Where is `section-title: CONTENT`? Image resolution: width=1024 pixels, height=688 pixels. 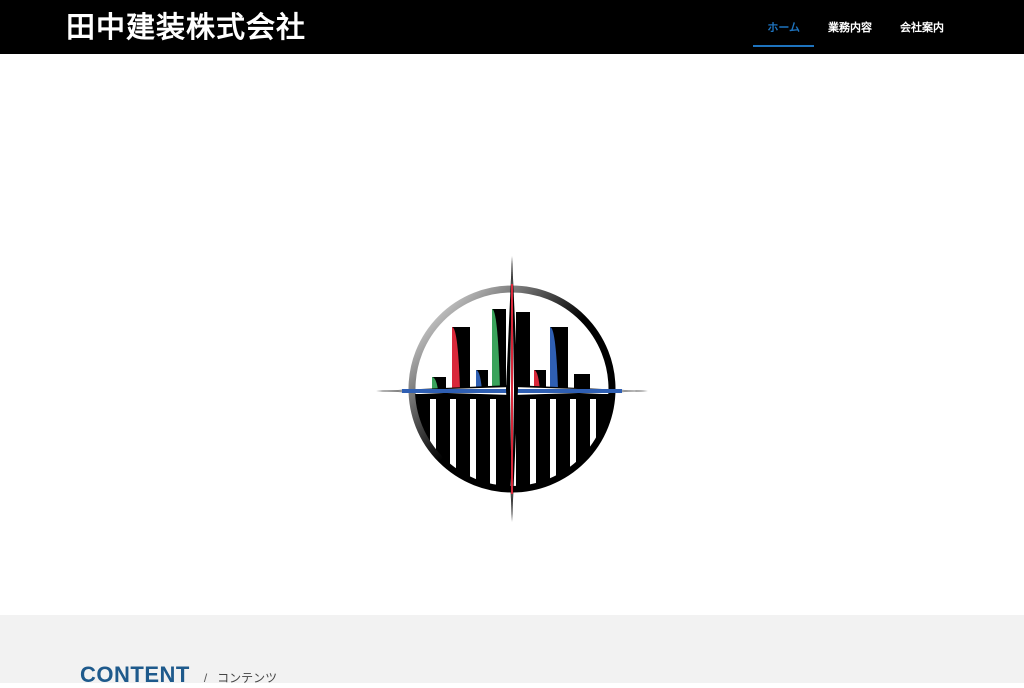
section-title: CONTENT is located at coordinates (135, 674).